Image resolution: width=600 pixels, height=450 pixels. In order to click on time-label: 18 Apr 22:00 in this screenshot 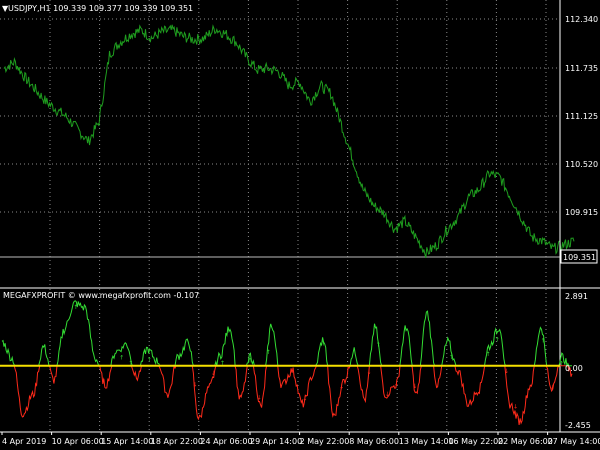, I will do `click(177, 441)`.